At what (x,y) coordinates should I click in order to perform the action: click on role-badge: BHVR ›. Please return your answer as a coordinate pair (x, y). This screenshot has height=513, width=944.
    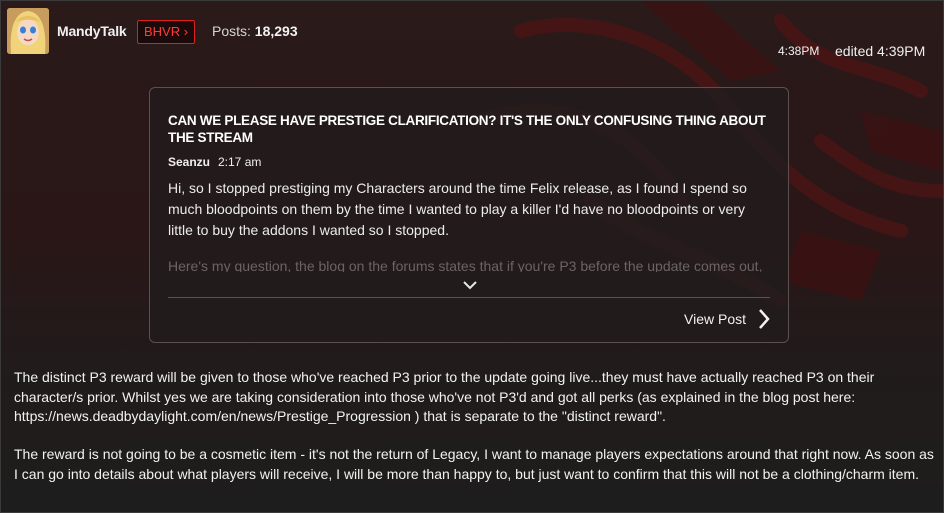
    Looking at the image, I should click on (166, 32).